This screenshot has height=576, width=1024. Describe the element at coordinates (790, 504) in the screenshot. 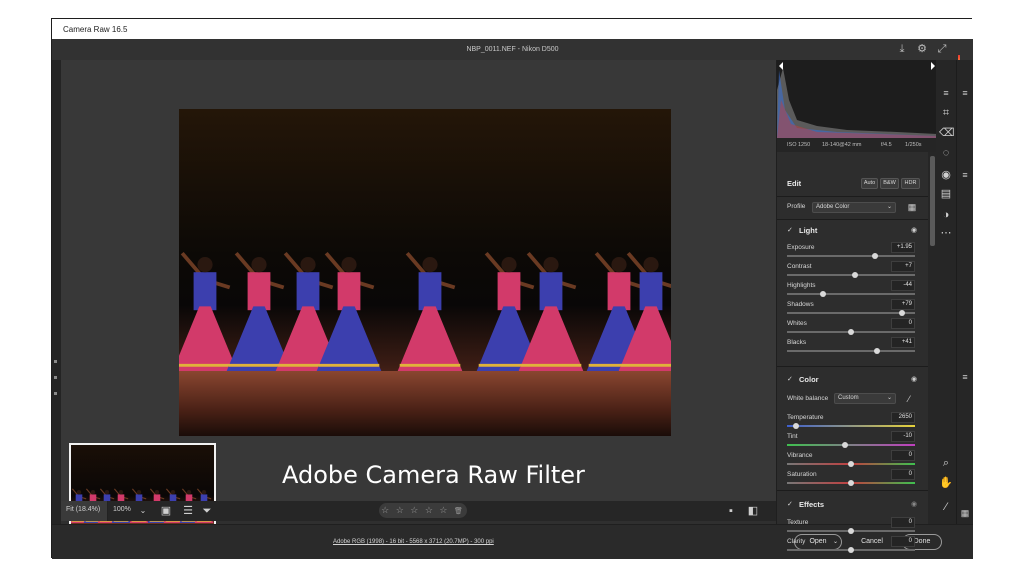

I see `effects-chevron-icon: ✓` at that location.